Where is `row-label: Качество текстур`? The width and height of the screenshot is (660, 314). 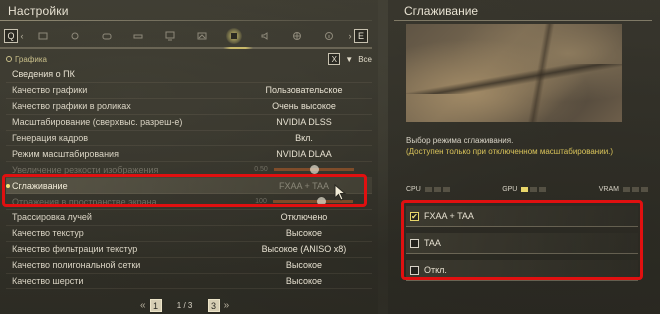
row-label: Качество текстур is located at coordinates (48, 233).